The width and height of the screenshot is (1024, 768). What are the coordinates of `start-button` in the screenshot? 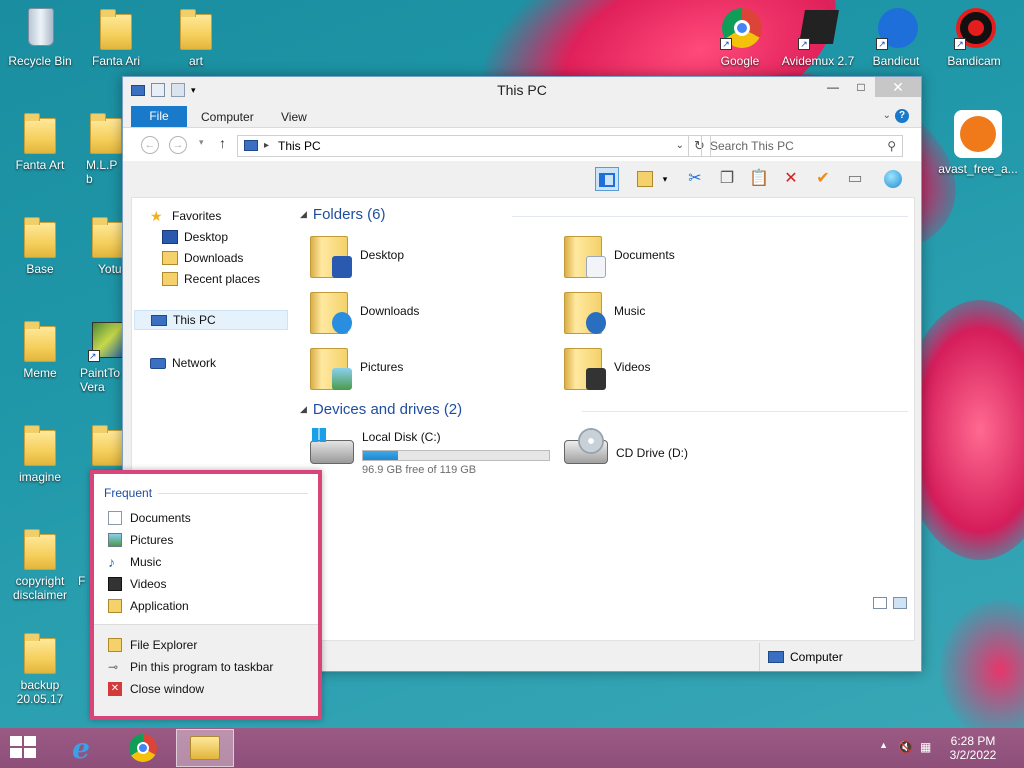 It's located at (24, 748).